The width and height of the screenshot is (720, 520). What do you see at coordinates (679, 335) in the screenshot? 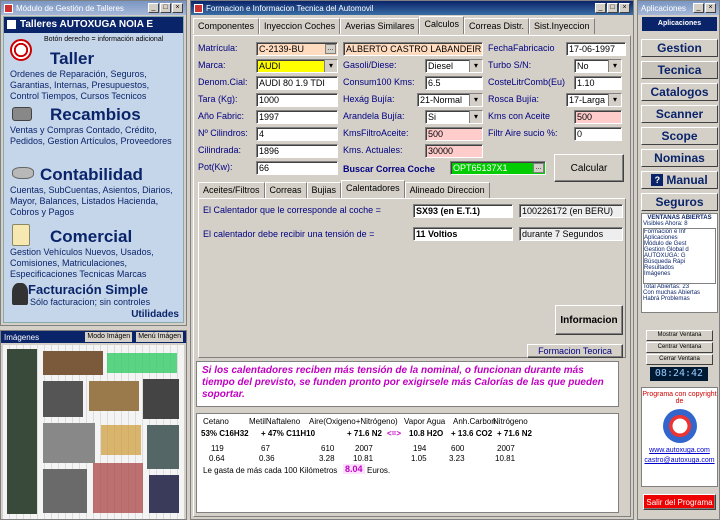
I see `mostrar-ventana-button: Mostrar Ventana` at bounding box center [679, 335].